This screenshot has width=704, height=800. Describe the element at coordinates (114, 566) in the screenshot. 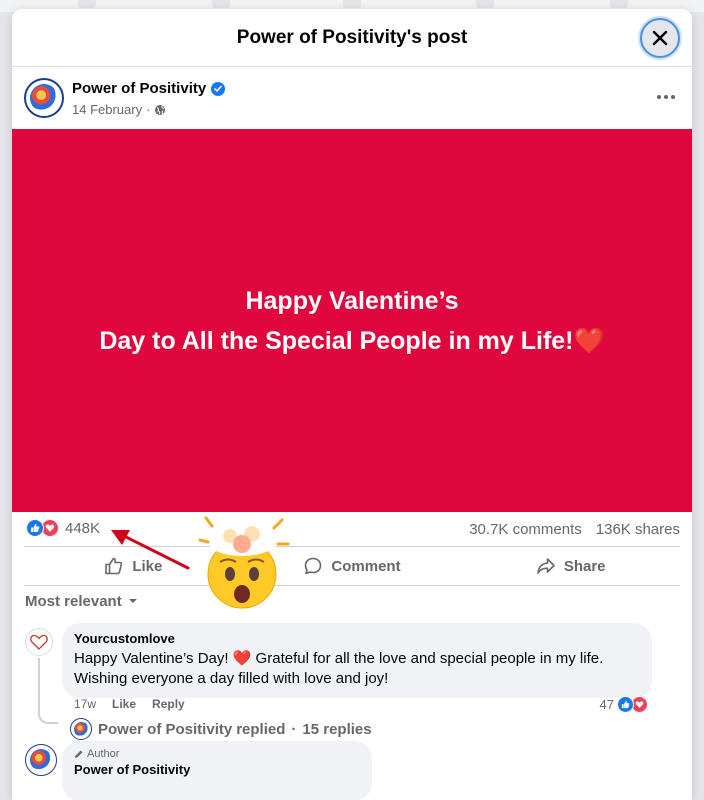

I see `thumbs-up-icon` at that location.